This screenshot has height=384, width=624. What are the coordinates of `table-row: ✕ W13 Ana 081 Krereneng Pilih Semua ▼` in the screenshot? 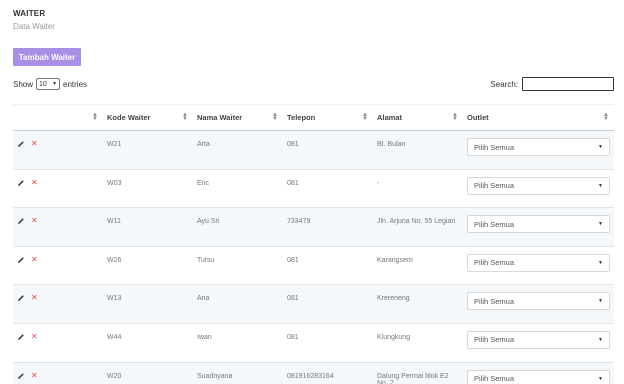 It's located at (313, 304).